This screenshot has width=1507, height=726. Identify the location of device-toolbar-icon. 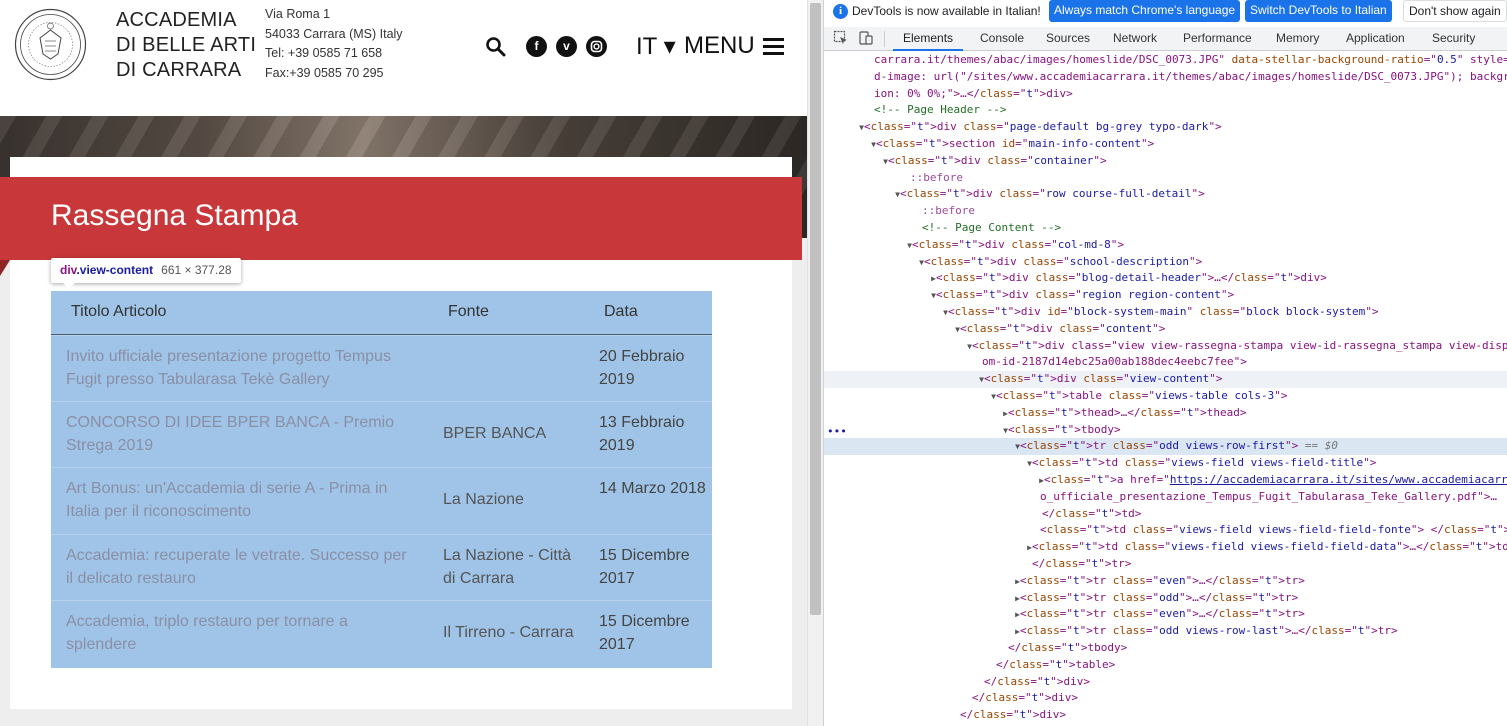
(866, 38).